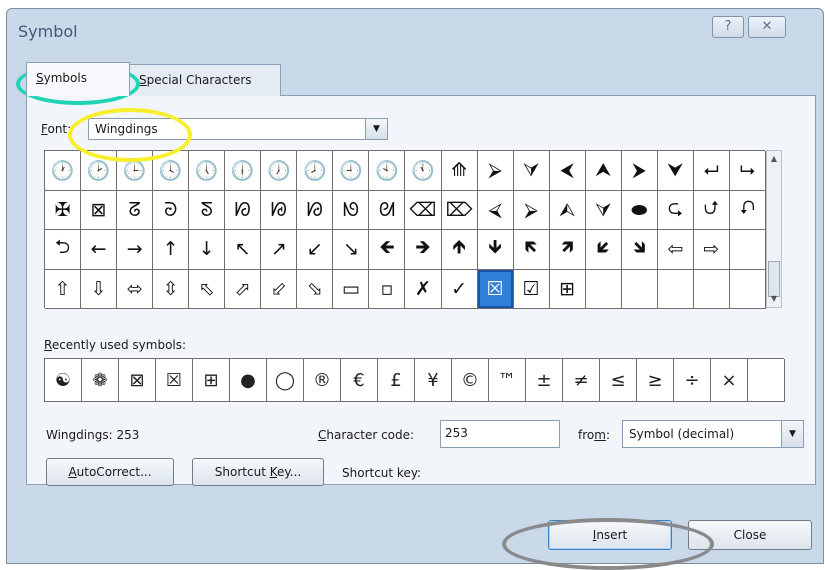 Image resolution: width=825 pixels, height=570 pixels. What do you see at coordinates (675, 250) in the screenshot?
I see `symbol-cell: ⇦` at bounding box center [675, 250].